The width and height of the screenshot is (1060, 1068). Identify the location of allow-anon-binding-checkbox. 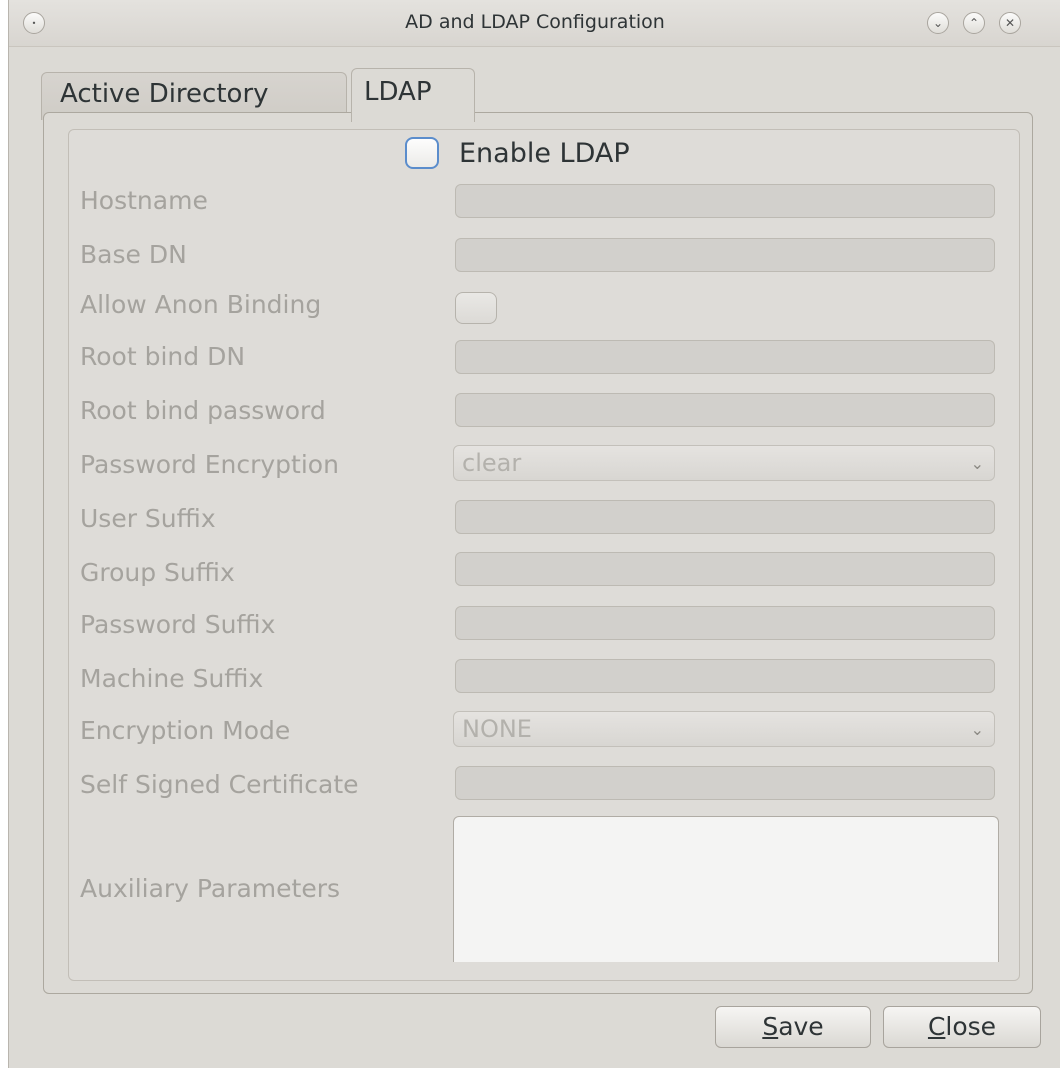
(476, 308).